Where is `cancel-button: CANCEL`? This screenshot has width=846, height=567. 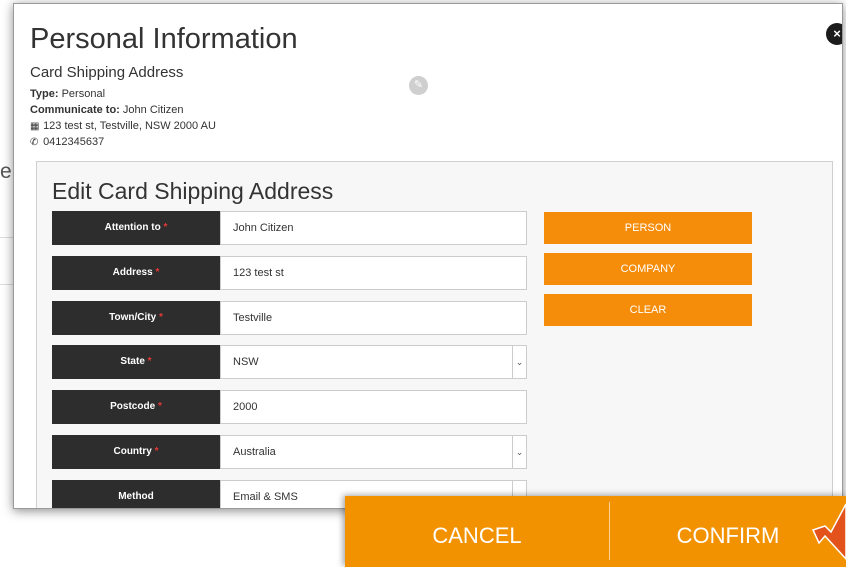 cancel-button: CANCEL is located at coordinates (477, 531).